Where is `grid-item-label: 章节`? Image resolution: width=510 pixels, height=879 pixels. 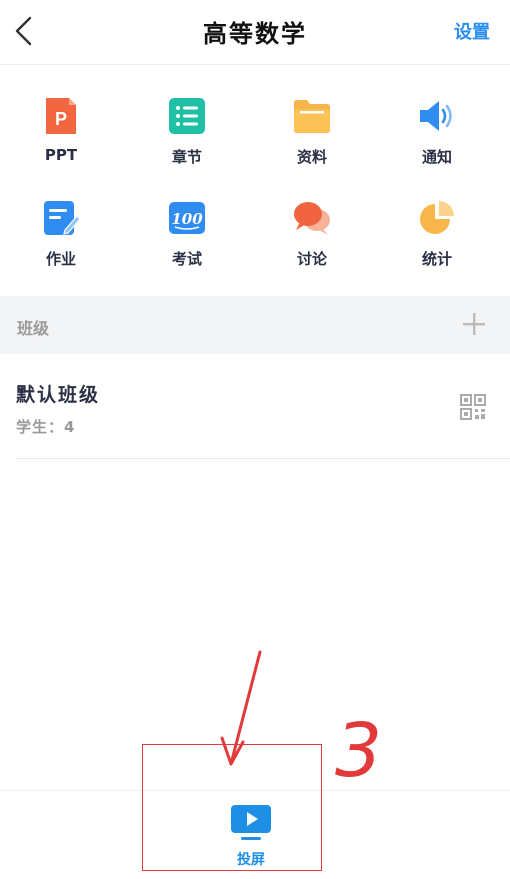
grid-item-label: 章节 is located at coordinates (186, 157).